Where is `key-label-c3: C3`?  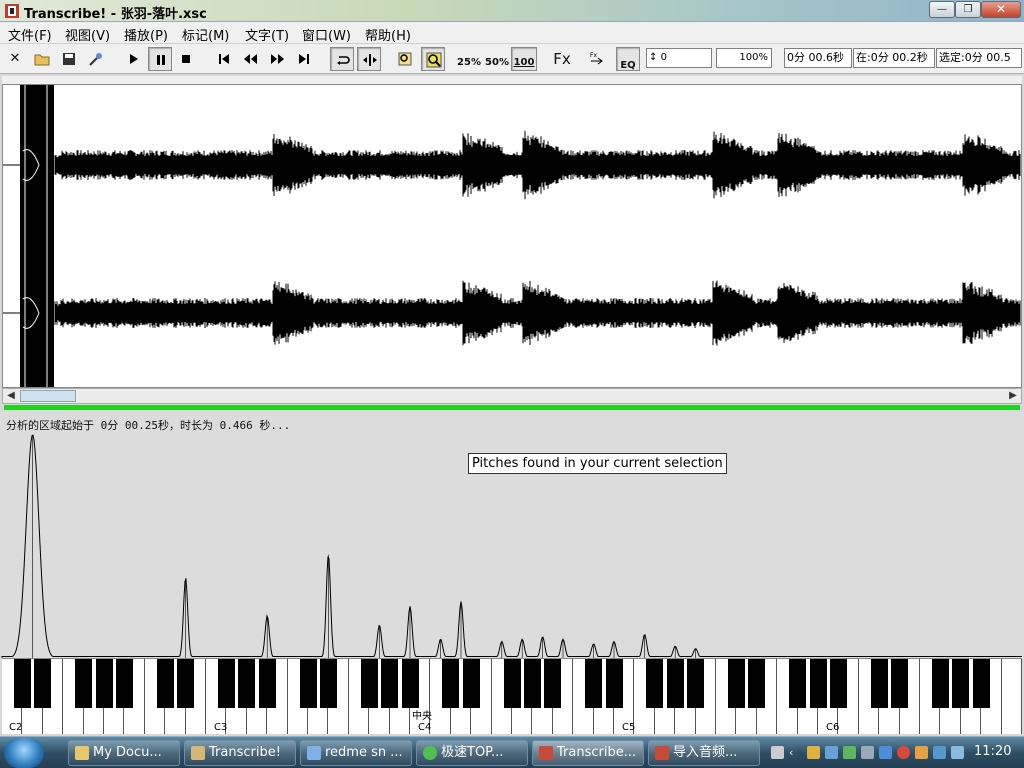 key-label-c3: C3 is located at coordinates (221, 727).